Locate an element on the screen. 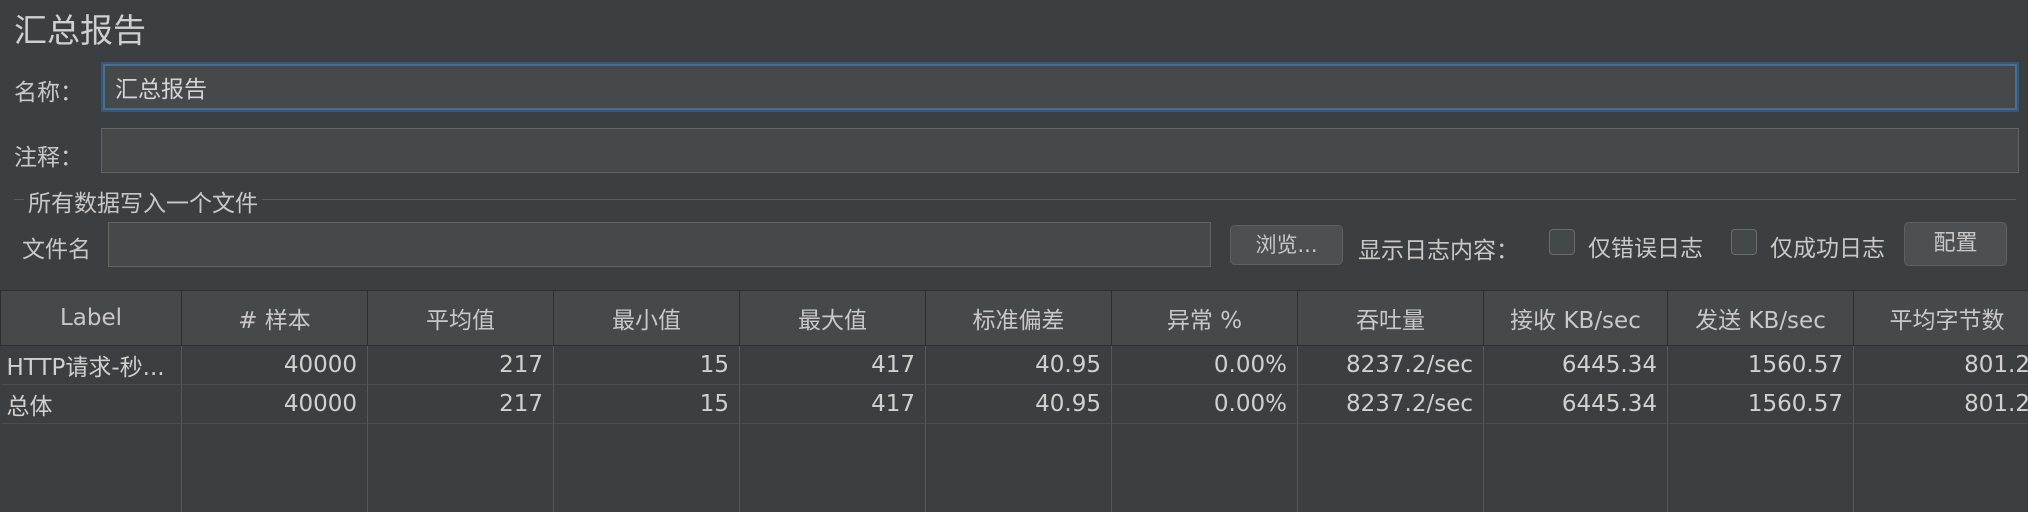 This screenshot has width=2028, height=512. errors-only-checkbox is located at coordinates (1562, 242).